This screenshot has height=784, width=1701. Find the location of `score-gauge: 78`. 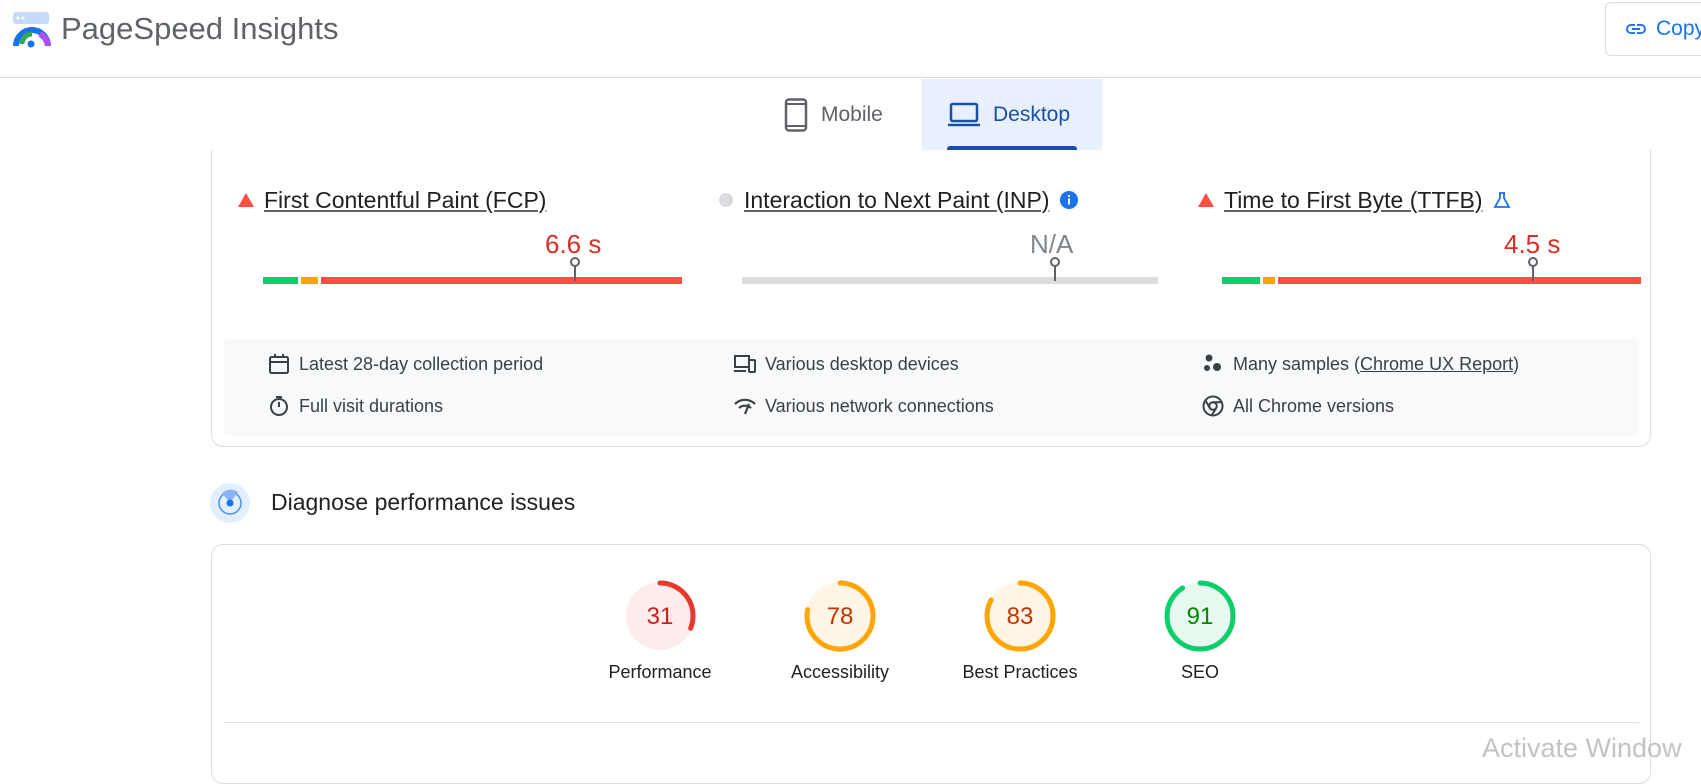

score-gauge: 78 is located at coordinates (840, 616).